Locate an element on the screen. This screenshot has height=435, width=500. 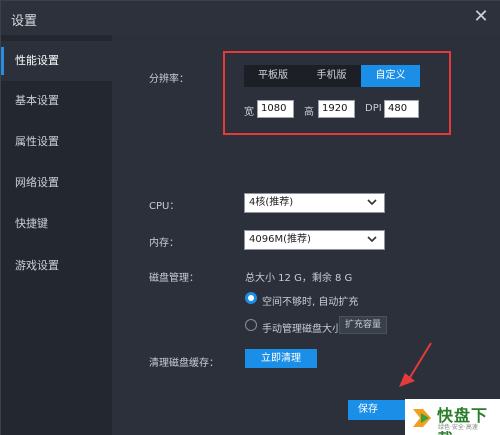
disk-label: 磁盘管理： is located at coordinates (174, 278).